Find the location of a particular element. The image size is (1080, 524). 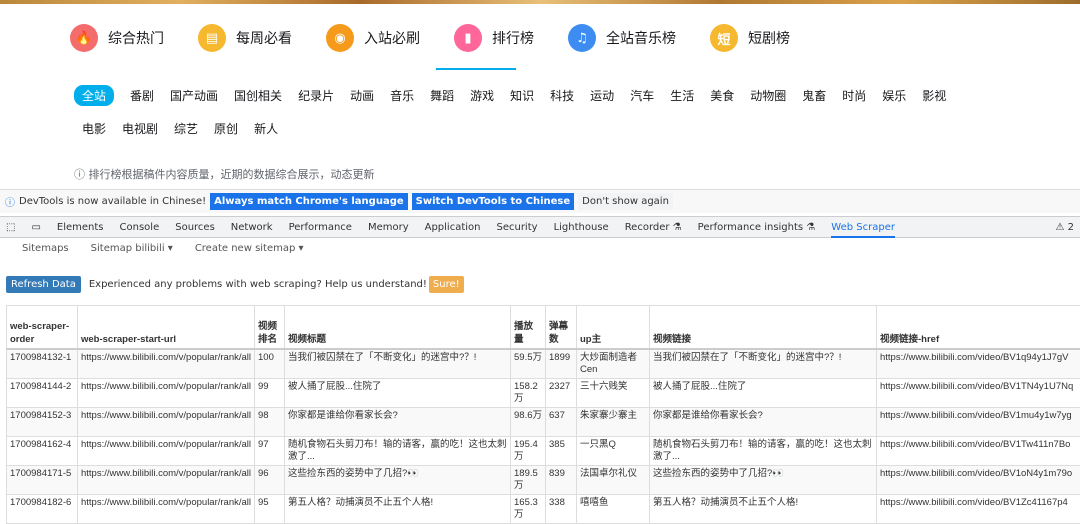

scraper-tab-0: Sitemaps is located at coordinates (45, 248).